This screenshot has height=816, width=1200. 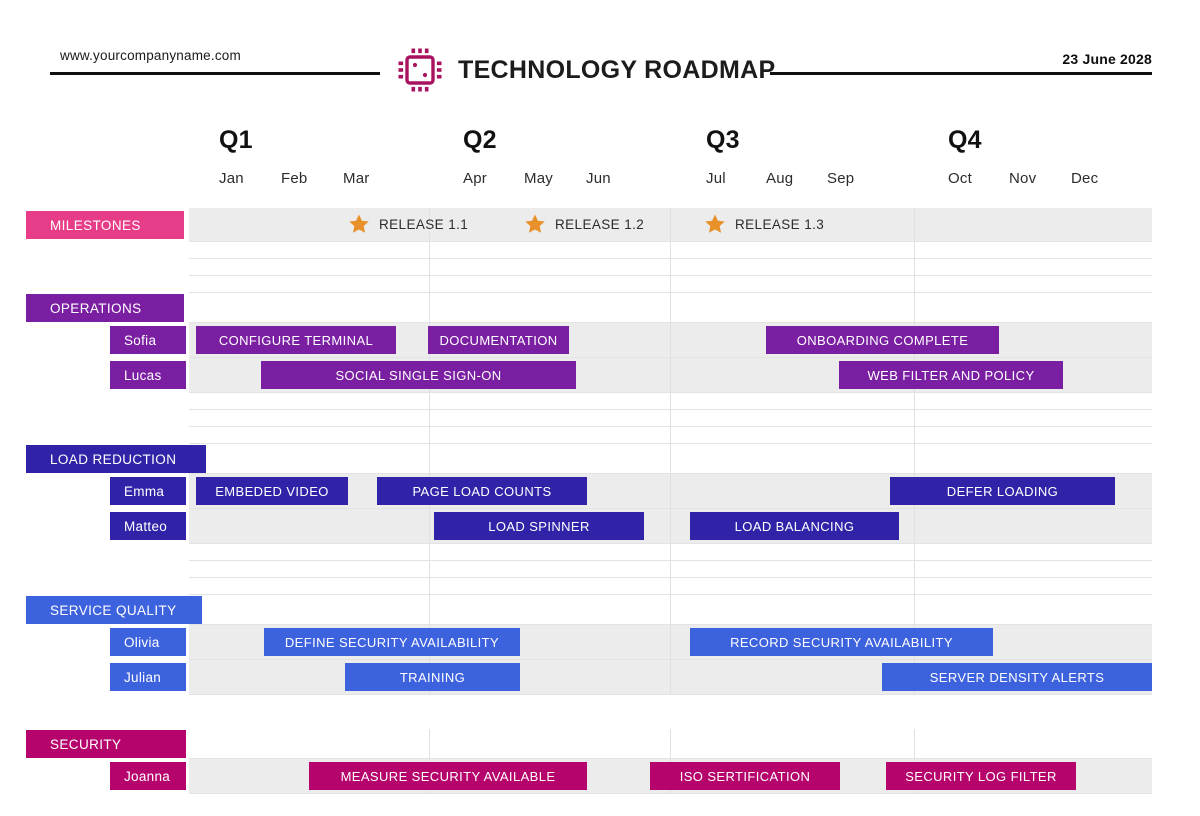 What do you see at coordinates (745, 776) in the screenshot?
I see `task-bar: ISO SERTIFICATION` at bounding box center [745, 776].